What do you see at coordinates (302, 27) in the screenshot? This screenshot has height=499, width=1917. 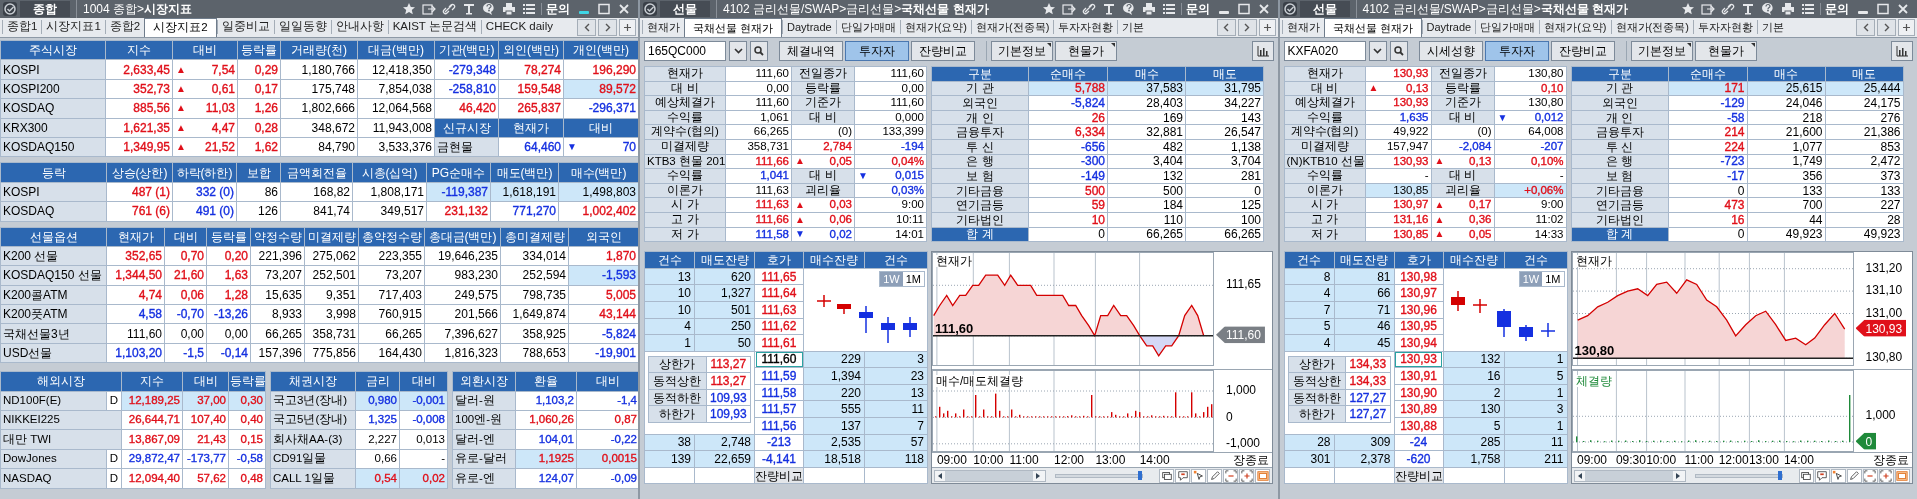 I see `tab: 일일동향` at bounding box center [302, 27].